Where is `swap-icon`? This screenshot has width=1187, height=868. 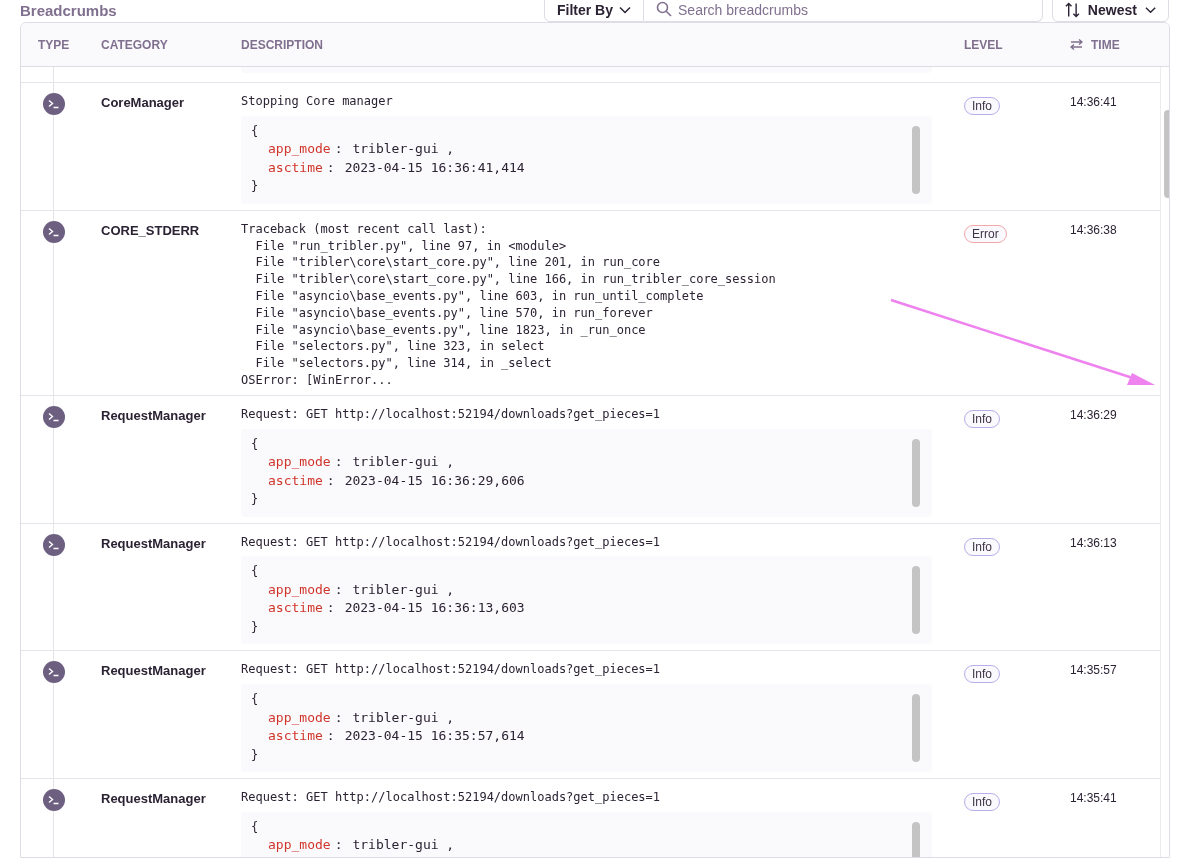 swap-icon is located at coordinates (1076, 44).